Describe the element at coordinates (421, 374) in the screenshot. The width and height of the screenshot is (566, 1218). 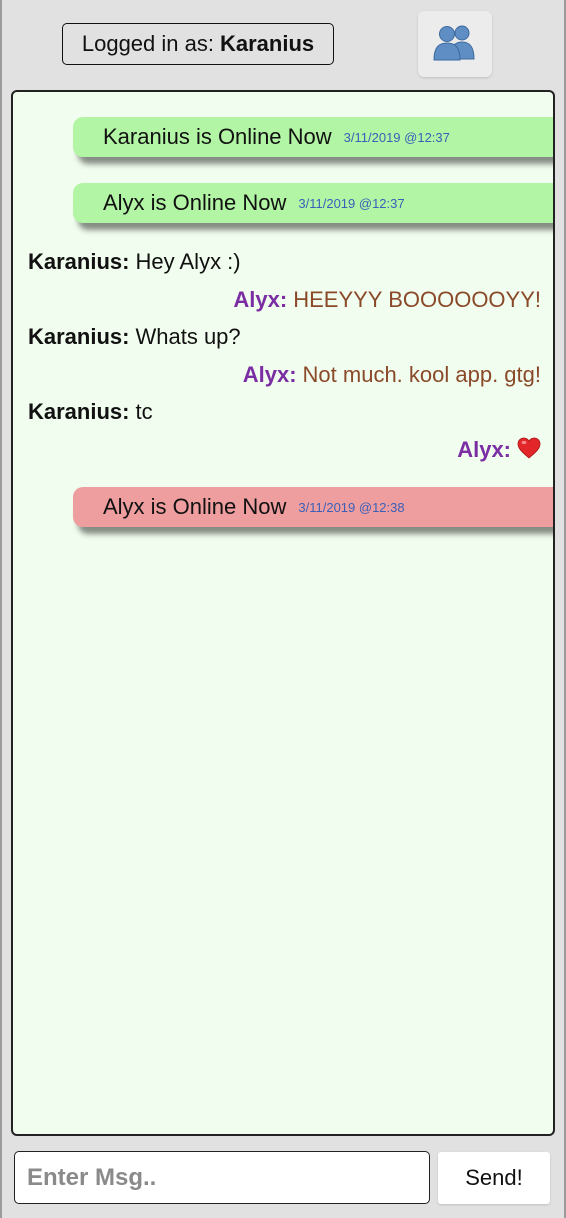
I see `message-text: Not much. kool app. gtg!` at that location.